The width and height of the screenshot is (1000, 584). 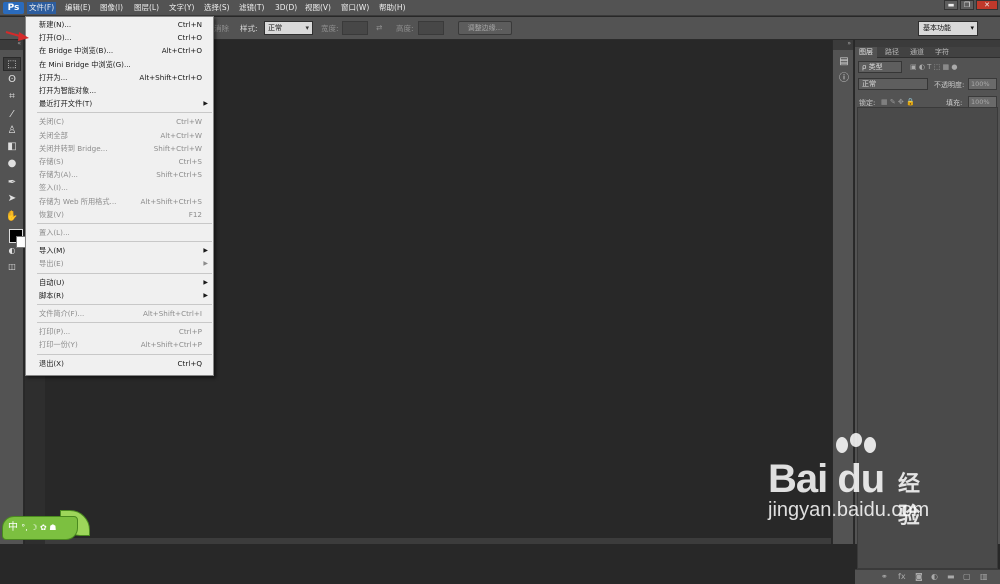 I want to click on tab-paths: 路径, so click(x=892, y=52).